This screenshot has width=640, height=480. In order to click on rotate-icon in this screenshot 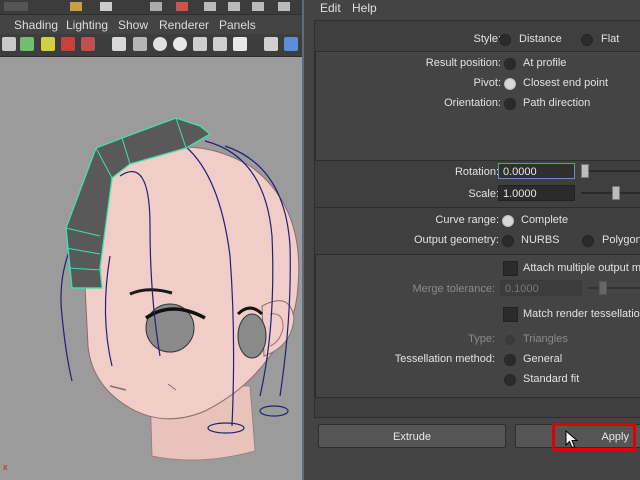, I will do `click(258, 6)`.